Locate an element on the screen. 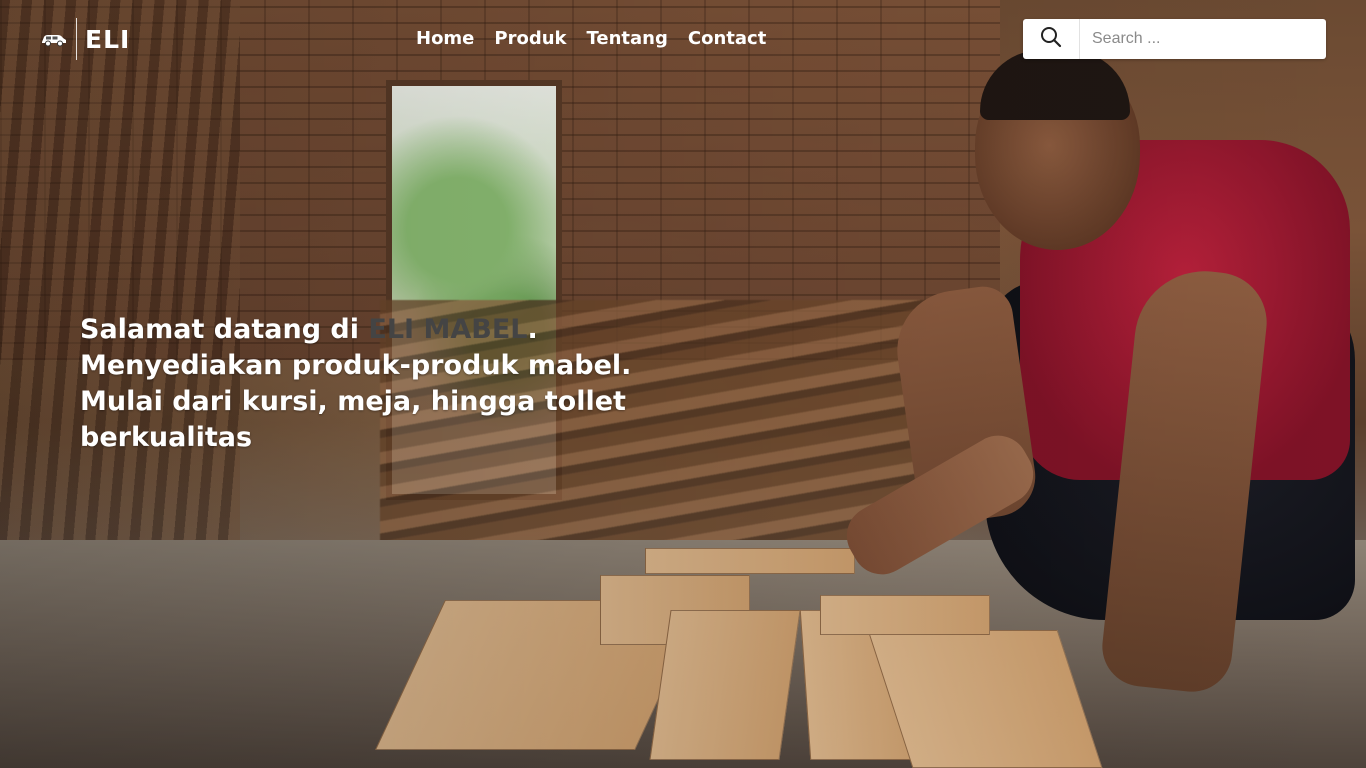 This screenshot has width=1366, height=768. hero-line-1: Salamat datang di ELI MABEL. is located at coordinates (360, 330).